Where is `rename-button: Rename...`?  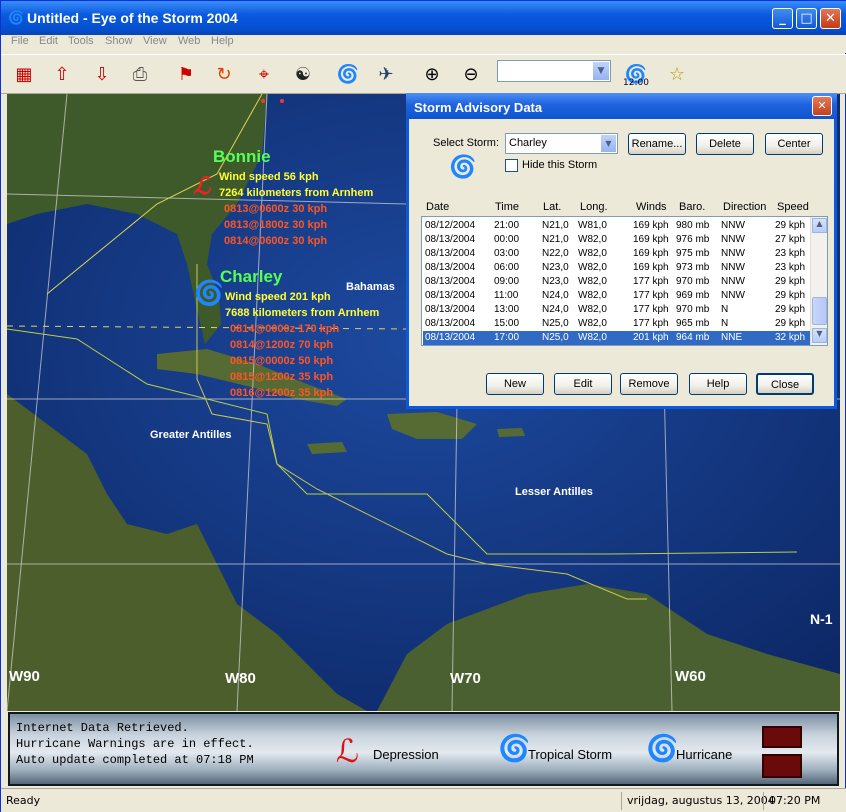
rename-button: Rename... is located at coordinates (657, 144).